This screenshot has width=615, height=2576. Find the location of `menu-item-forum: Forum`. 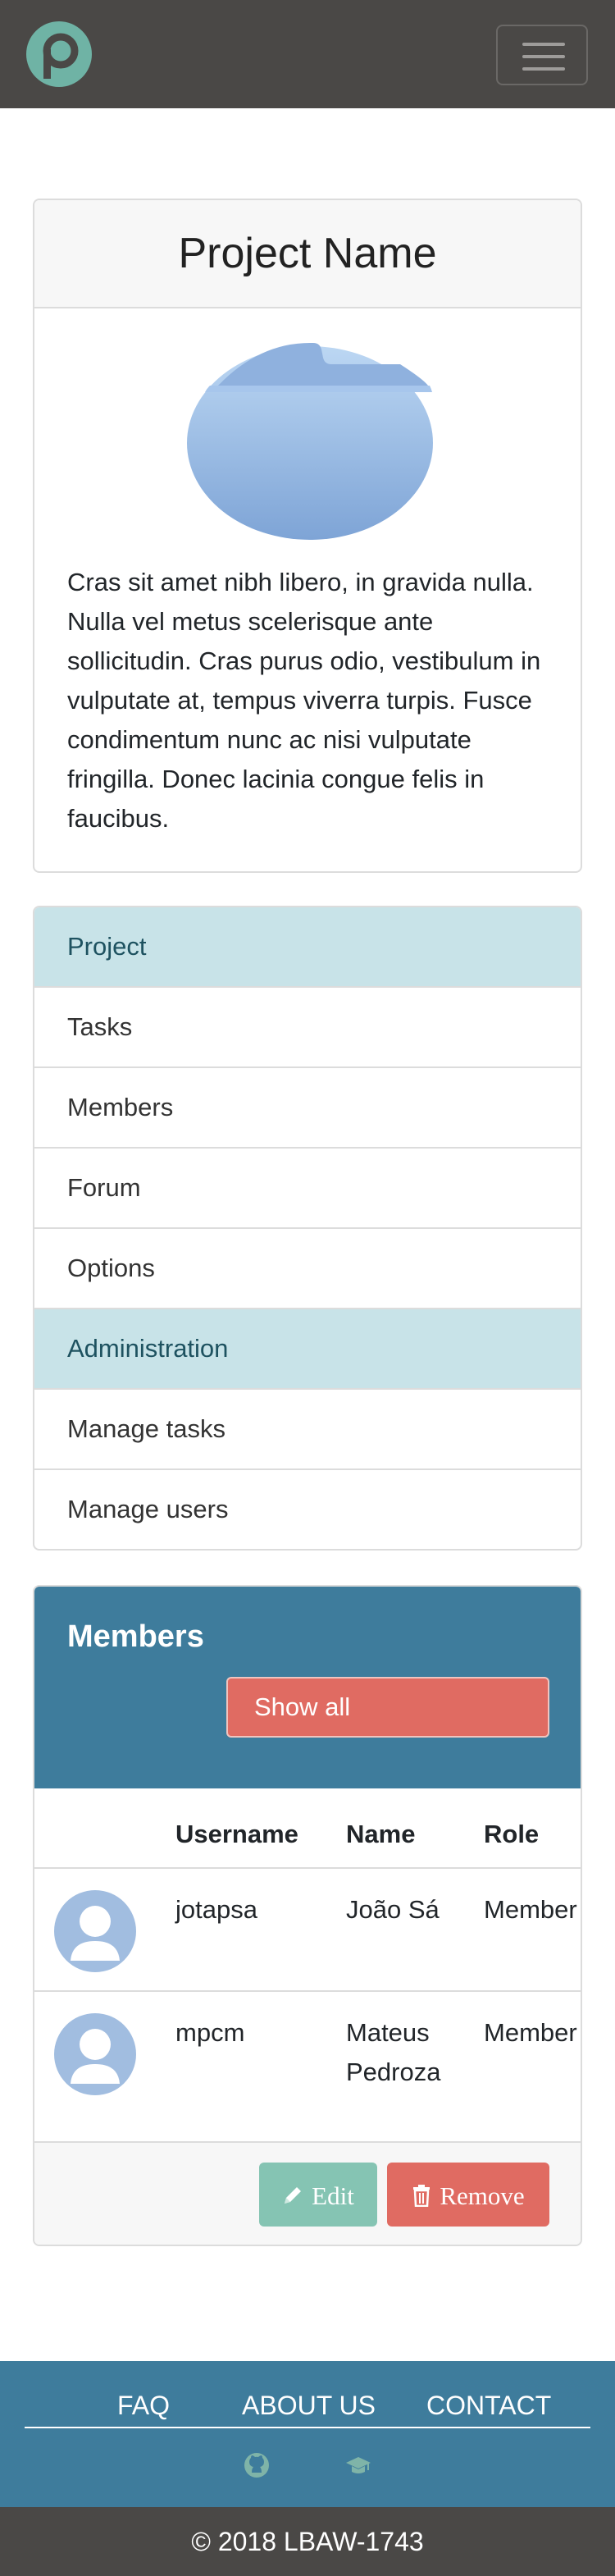

menu-item-forum: Forum is located at coordinates (307, 1189).